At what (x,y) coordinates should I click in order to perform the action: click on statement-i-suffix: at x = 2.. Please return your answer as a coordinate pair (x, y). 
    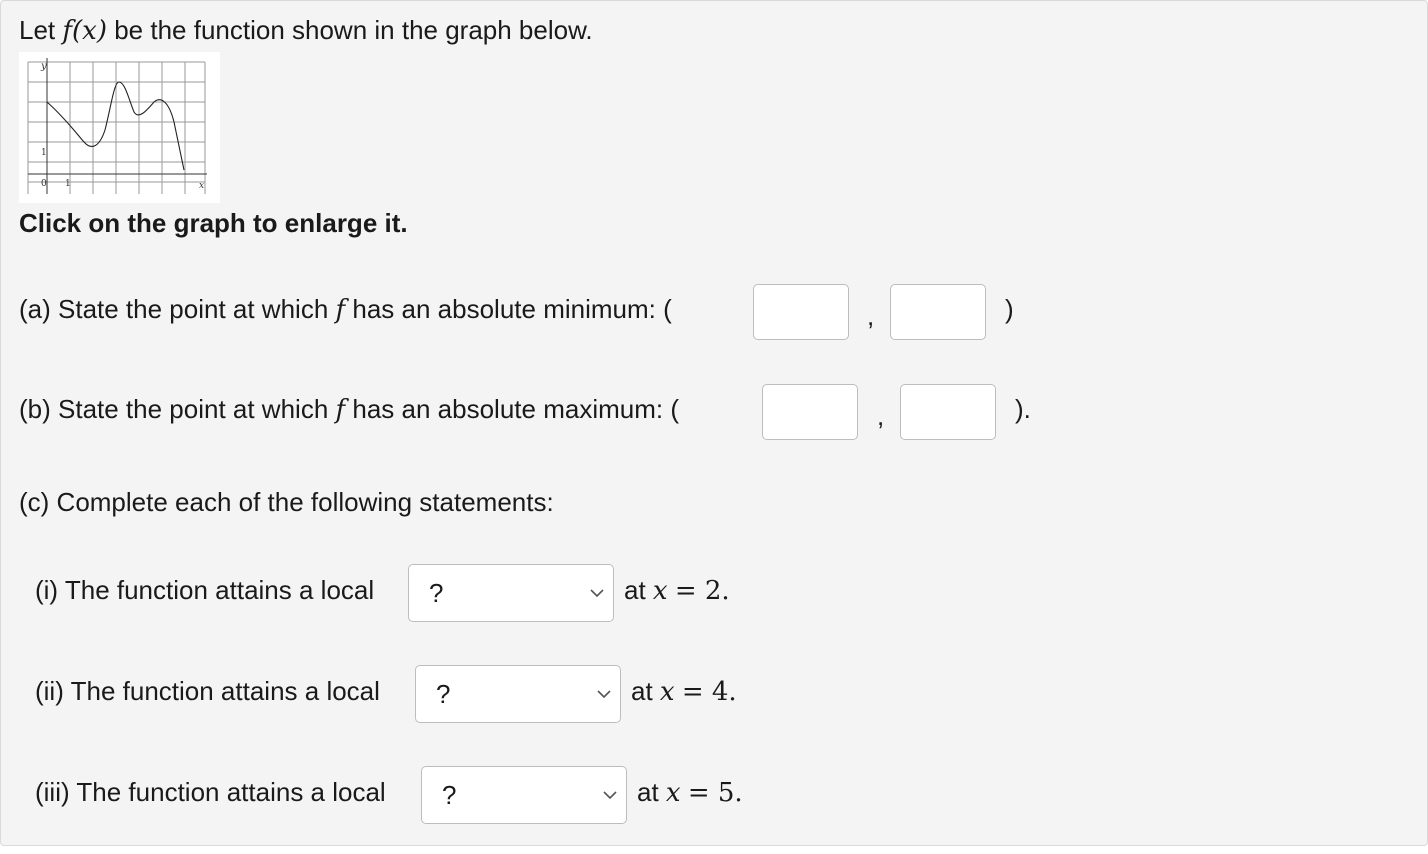
    Looking at the image, I should click on (677, 590).